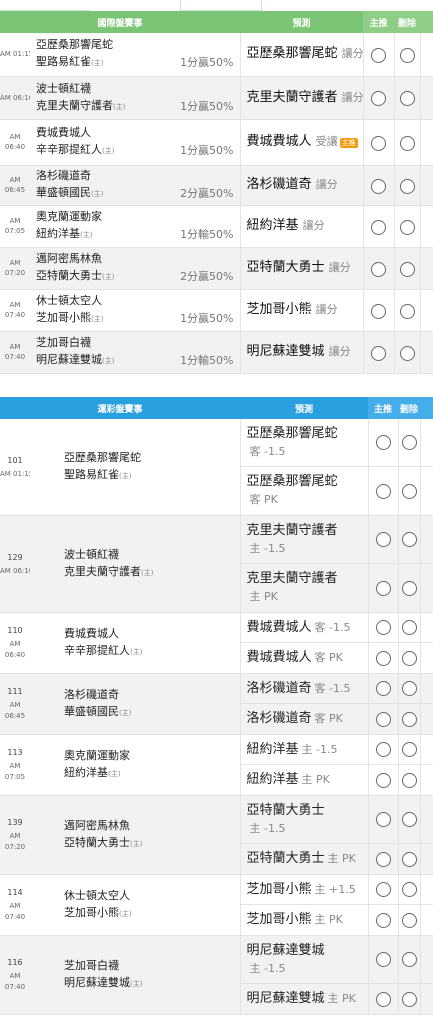 The width and height of the screenshot is (433, 1015). Describe the element at coordinates (63, 342) in the screenshot. I see `away-team: 芝加哥白襪` at that location.